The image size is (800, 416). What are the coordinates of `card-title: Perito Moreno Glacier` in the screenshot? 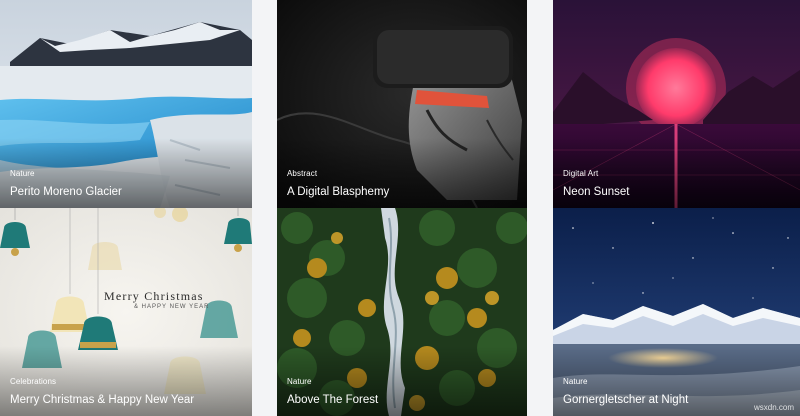 It's located at (66, 192).